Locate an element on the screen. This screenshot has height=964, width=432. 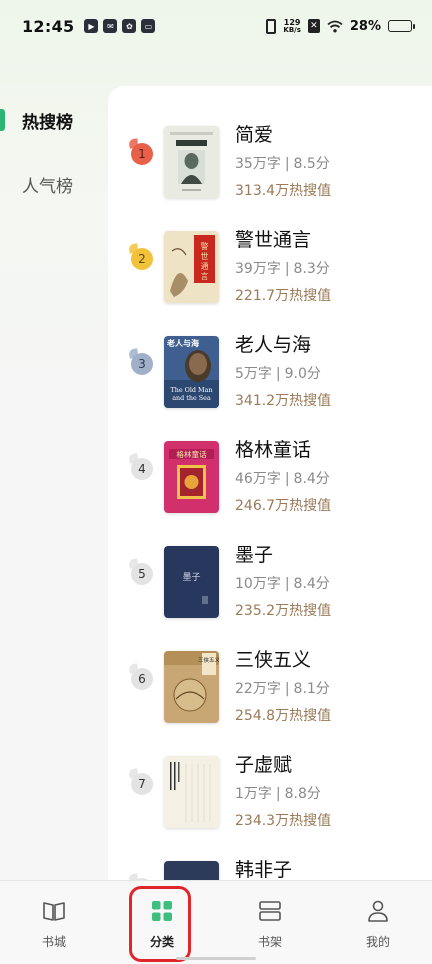
rating: 9.0分 is located at coordinates (302, 374).